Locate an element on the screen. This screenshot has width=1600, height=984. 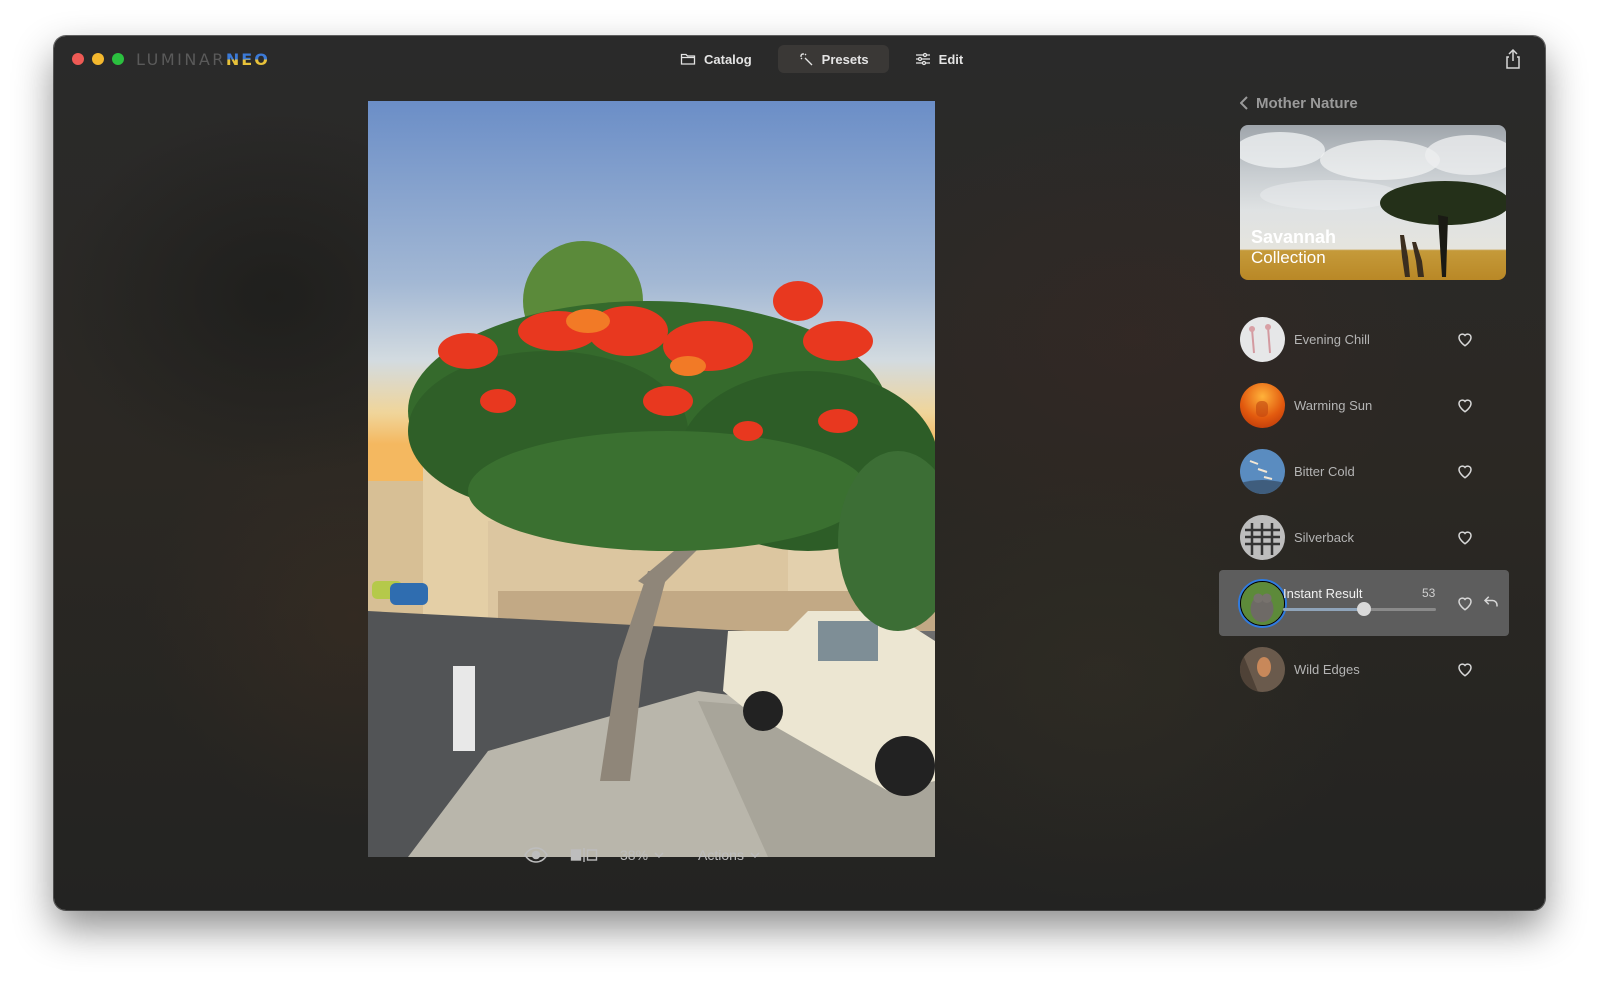
preset-item-instant-result: Instant Result 53 is located at coordinates (1364, 603).